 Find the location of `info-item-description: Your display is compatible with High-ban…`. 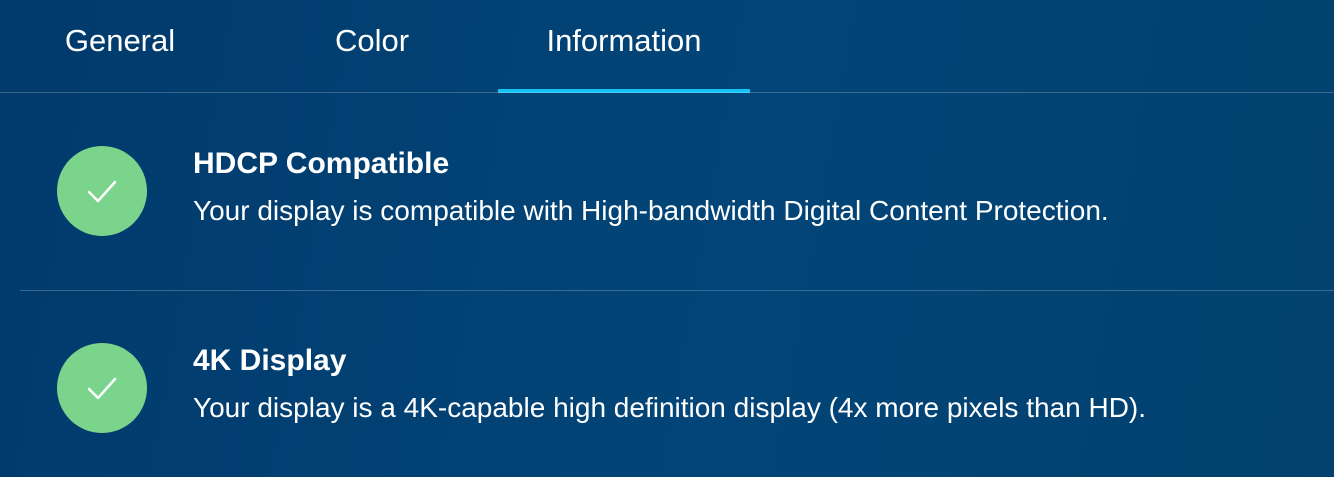

info-item-description: Your display is compatible with High-ban… is located at coordinates (651, 210).